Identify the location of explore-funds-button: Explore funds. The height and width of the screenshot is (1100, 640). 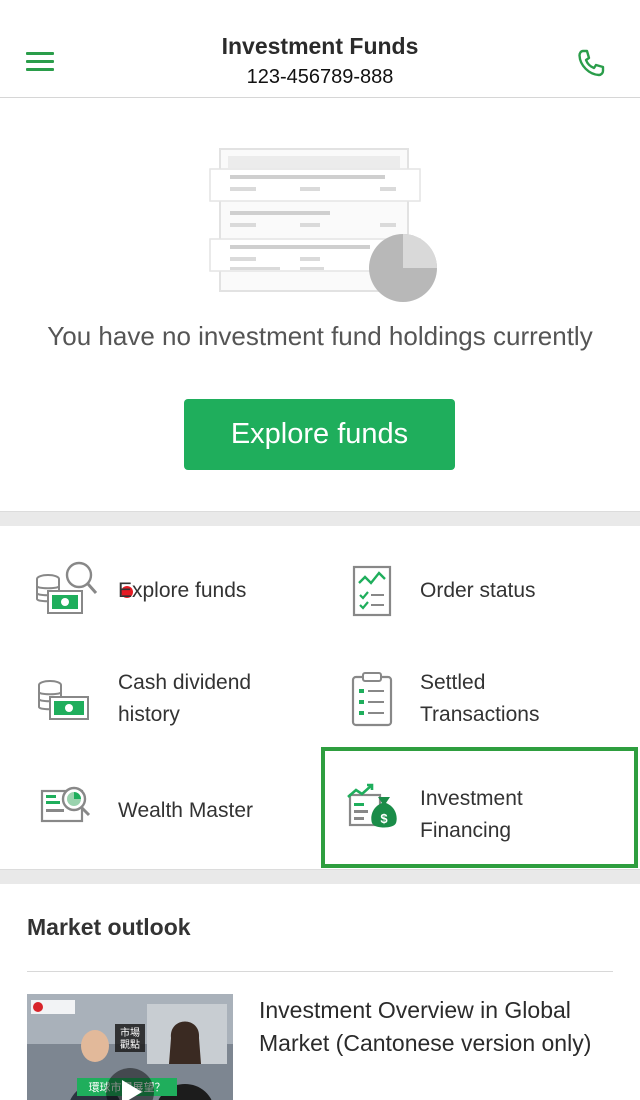
(319, 434).